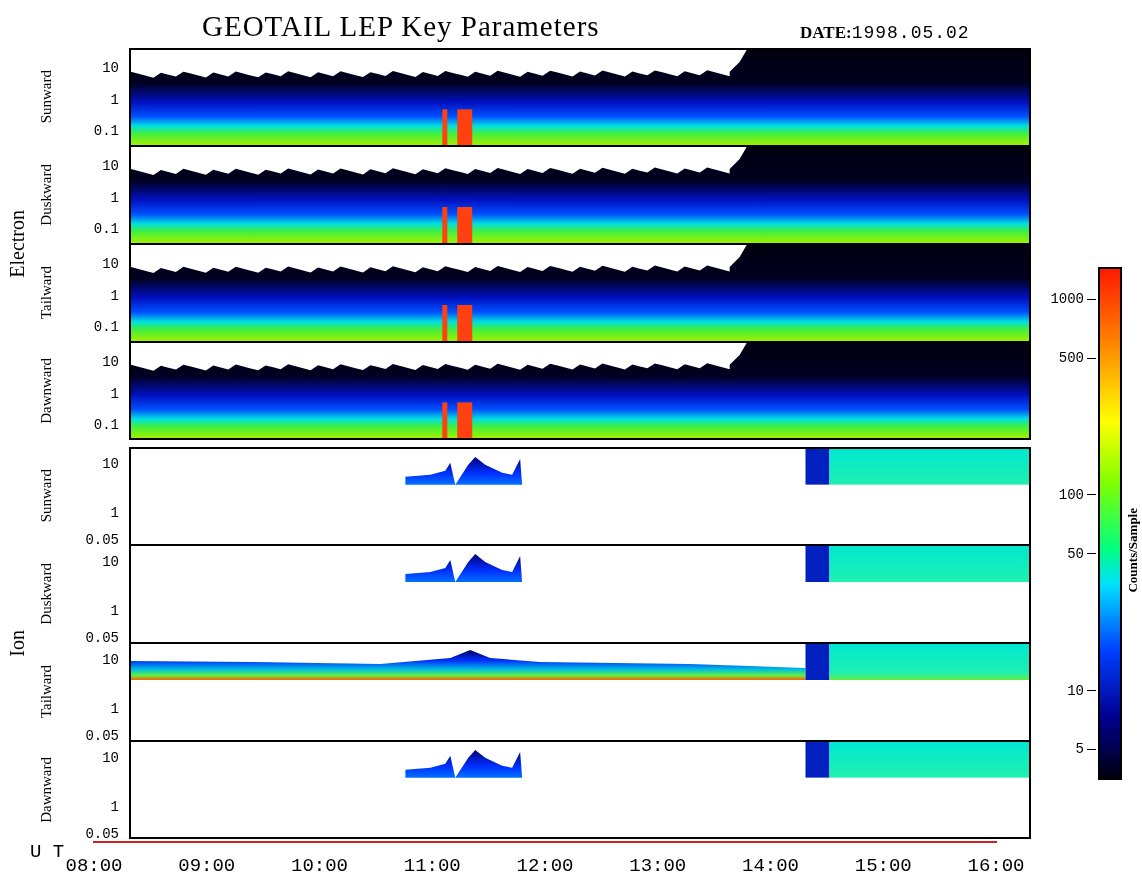  What do you see at coordinates (17, 643) in the screenshot?
I see `group-label: Ion` at bounding box center [17, 643].